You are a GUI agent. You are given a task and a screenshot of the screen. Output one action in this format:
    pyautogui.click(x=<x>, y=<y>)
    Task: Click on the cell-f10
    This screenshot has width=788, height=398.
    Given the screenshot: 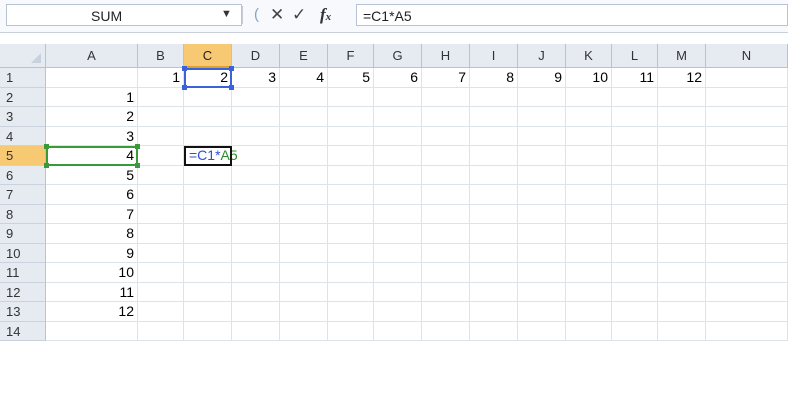 What is the action you would take?
    pyautogui.click(x=351, y=253)
    